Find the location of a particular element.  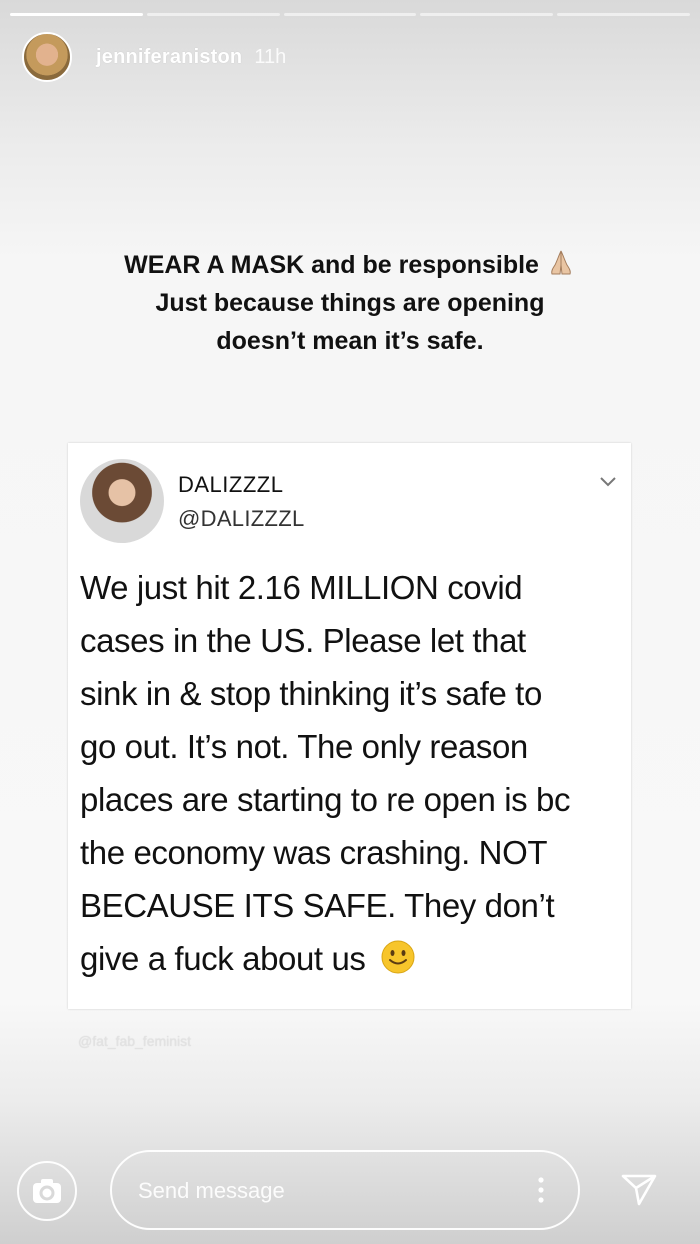

story-progress-bar is located at coordinates (350, 14).